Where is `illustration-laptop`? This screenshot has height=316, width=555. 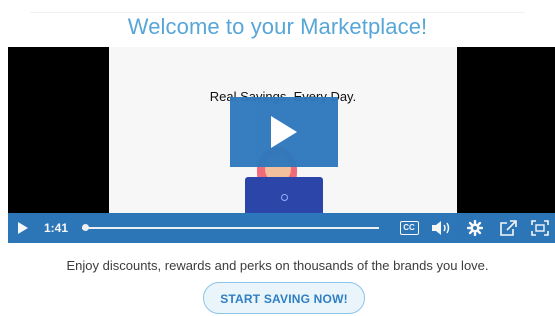 illustration-laptop is located at coordinates (284, 197).